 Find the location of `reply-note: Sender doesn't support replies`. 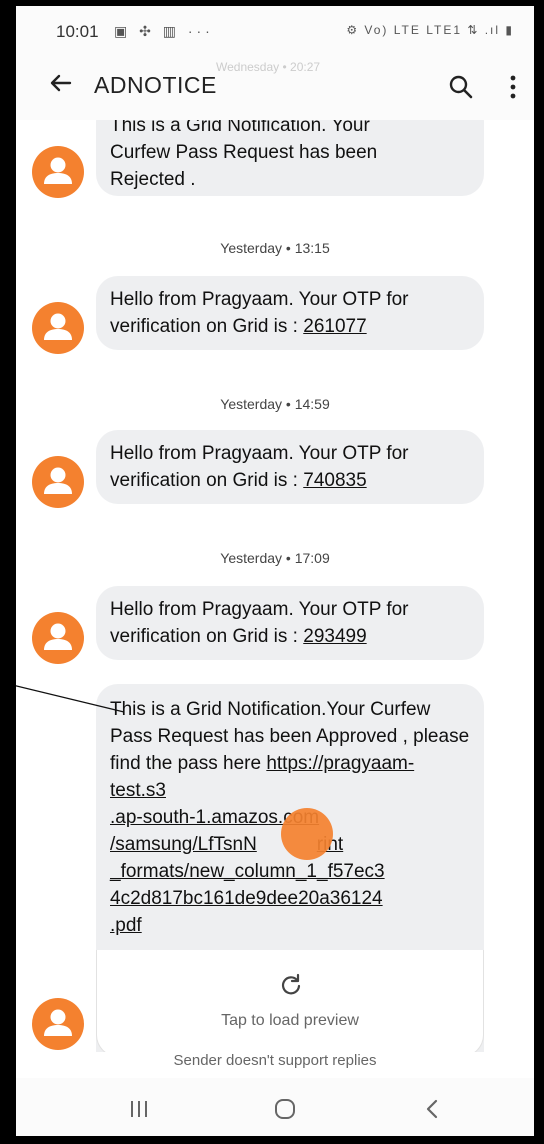

reply-note: Sender doesn't support replies is located at coordinates (275, 1060).